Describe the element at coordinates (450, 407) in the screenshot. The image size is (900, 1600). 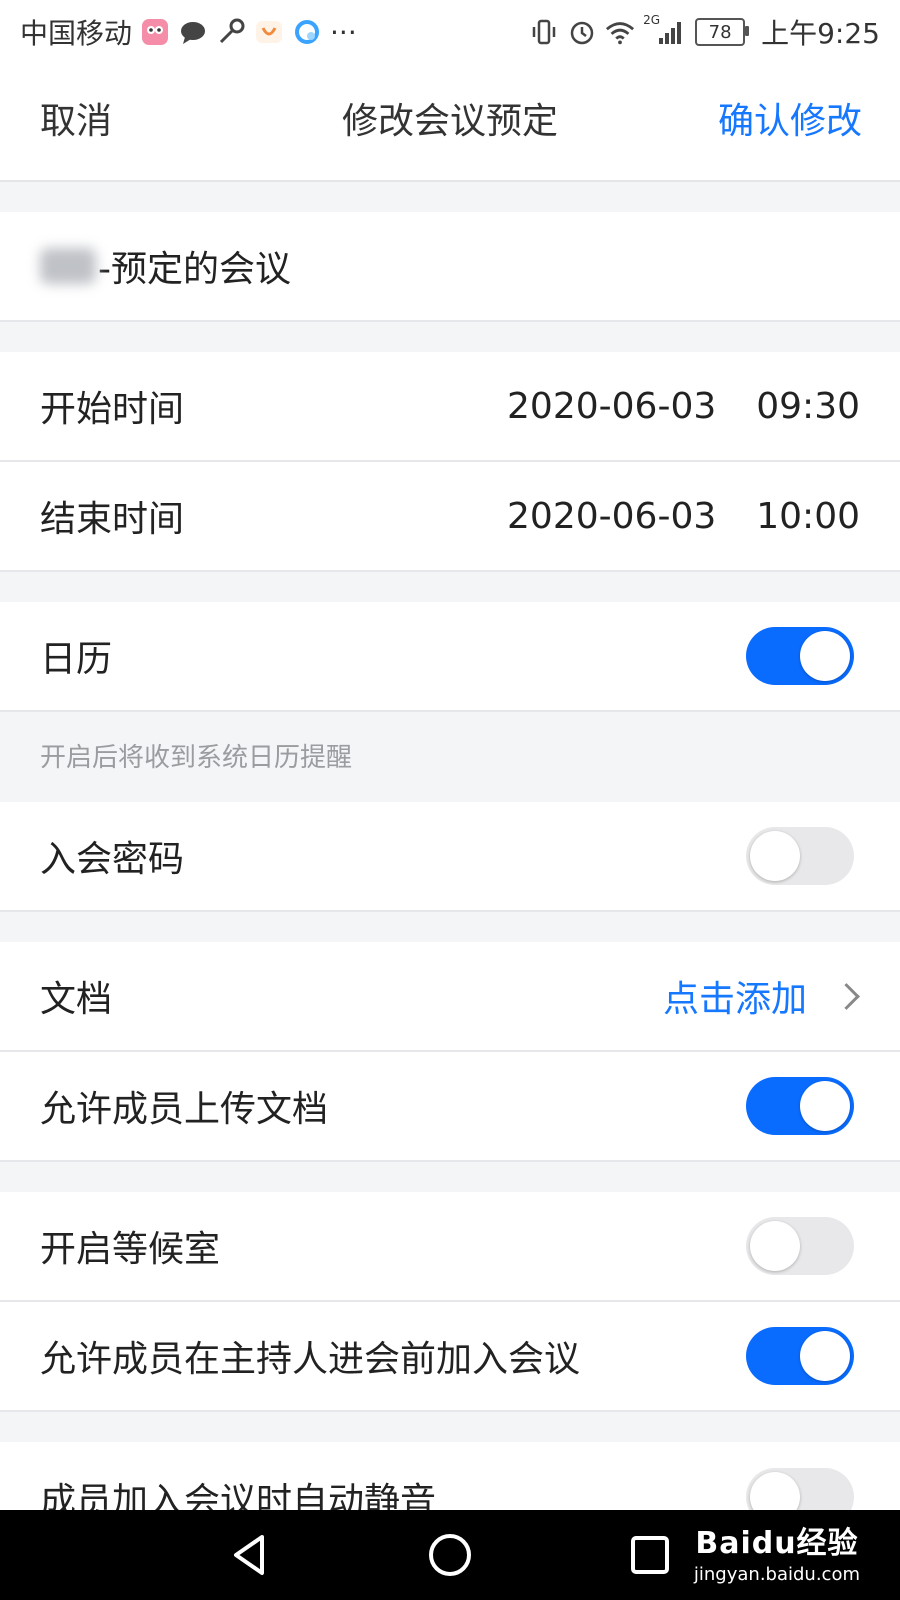
I see `start-time-row: 开始时间 2020-06-03 09:30` at that location.